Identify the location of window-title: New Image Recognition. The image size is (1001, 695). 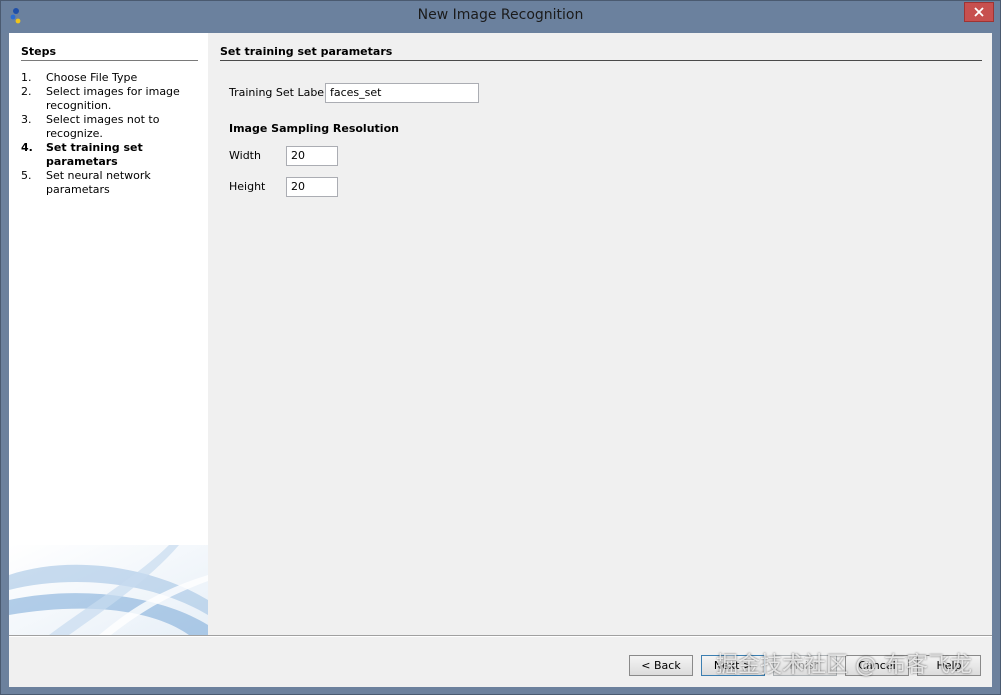
(500, 15).